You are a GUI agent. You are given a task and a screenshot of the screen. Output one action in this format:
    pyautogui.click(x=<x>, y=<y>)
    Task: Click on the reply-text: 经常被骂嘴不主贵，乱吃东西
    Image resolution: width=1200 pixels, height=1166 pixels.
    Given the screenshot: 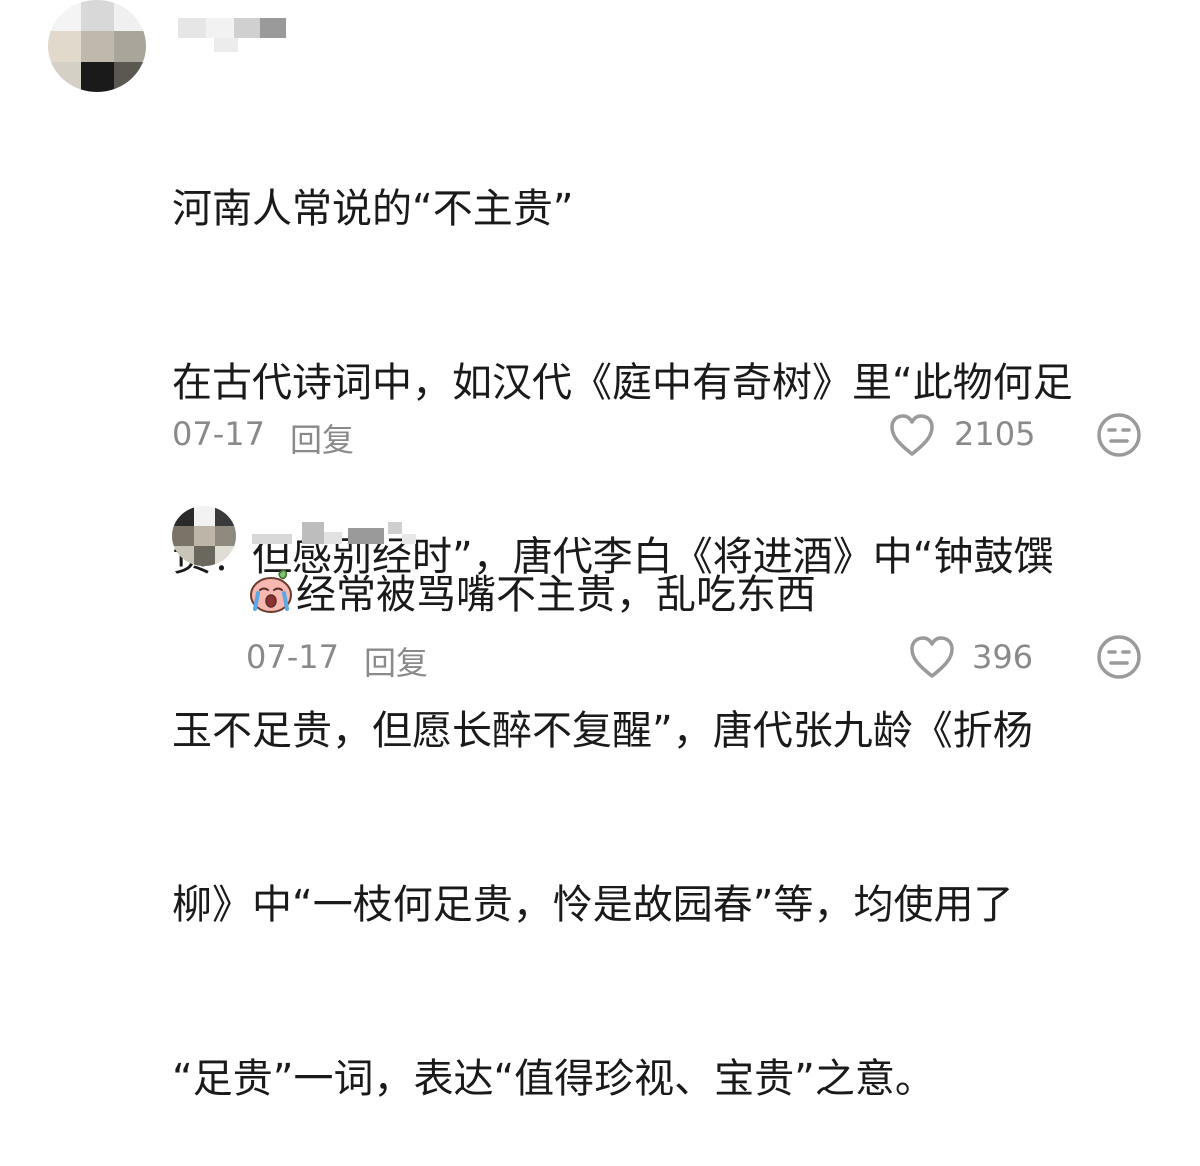 What is the action you would take?
    pyautogui.click(x=556, y=595)
    